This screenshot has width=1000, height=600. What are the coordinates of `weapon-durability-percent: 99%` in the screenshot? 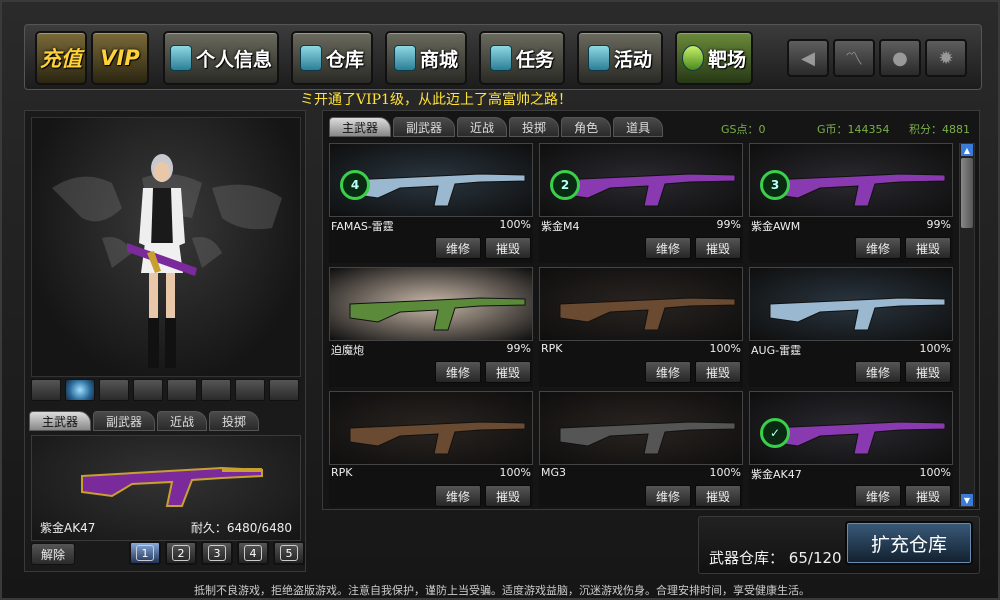 It's located at (938, 224).